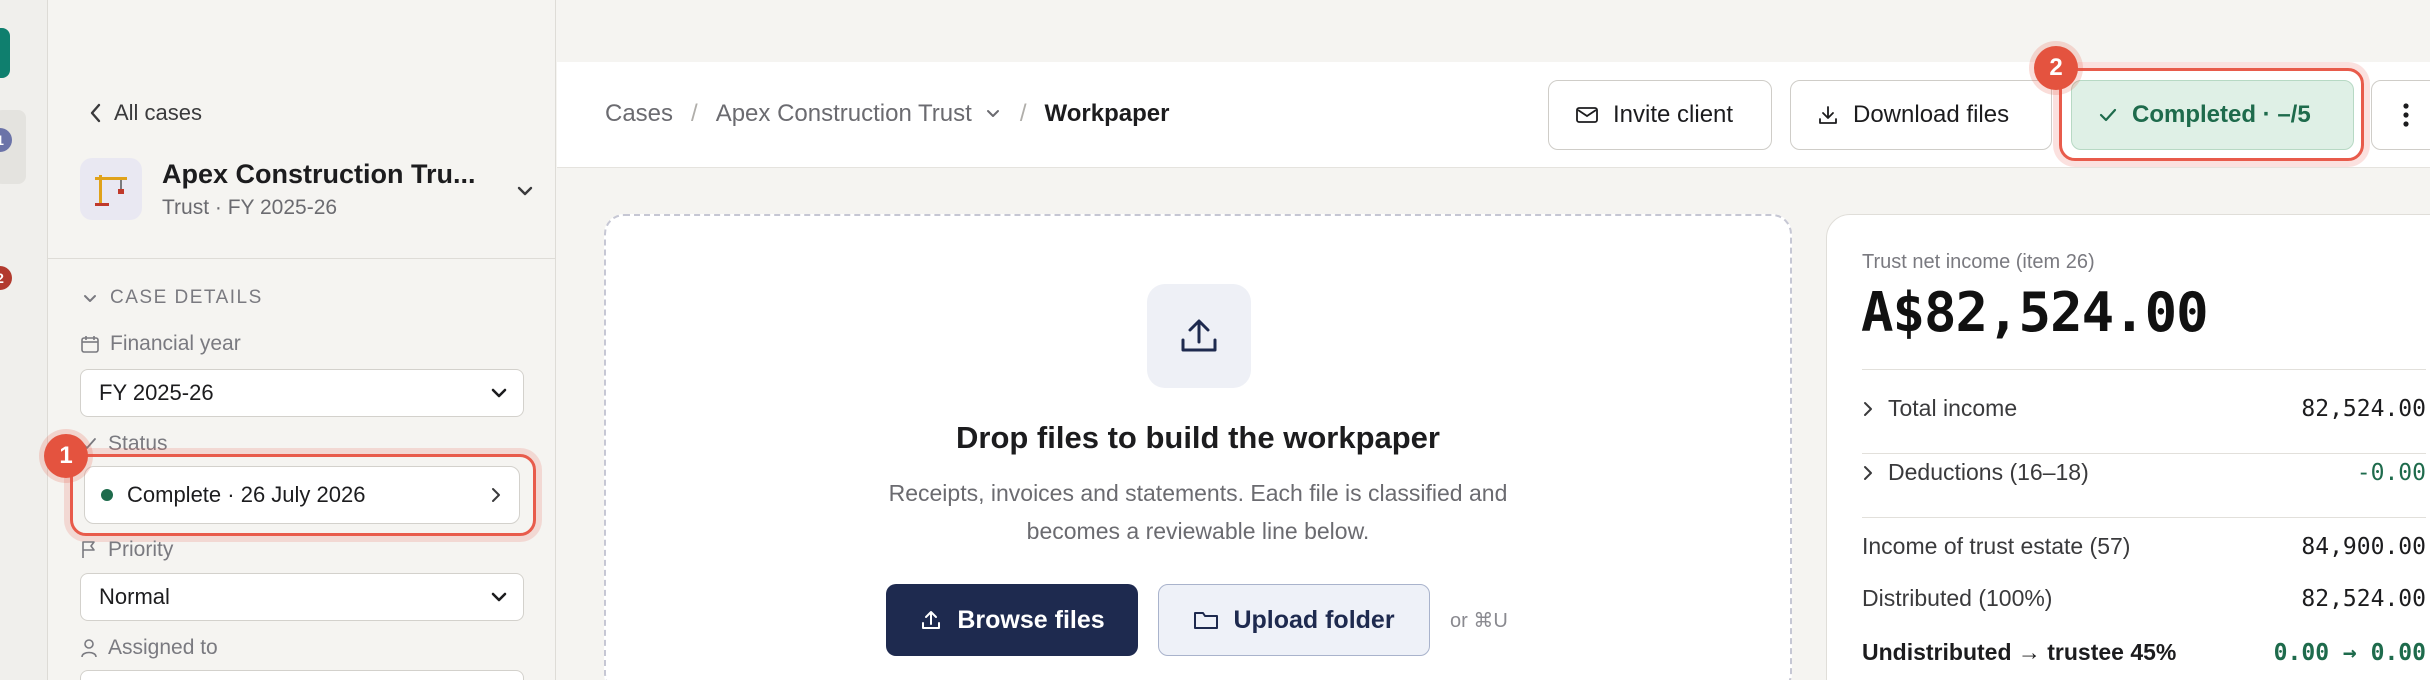  I want to click on browse-files-button: Browse files, so click(1012, 620).